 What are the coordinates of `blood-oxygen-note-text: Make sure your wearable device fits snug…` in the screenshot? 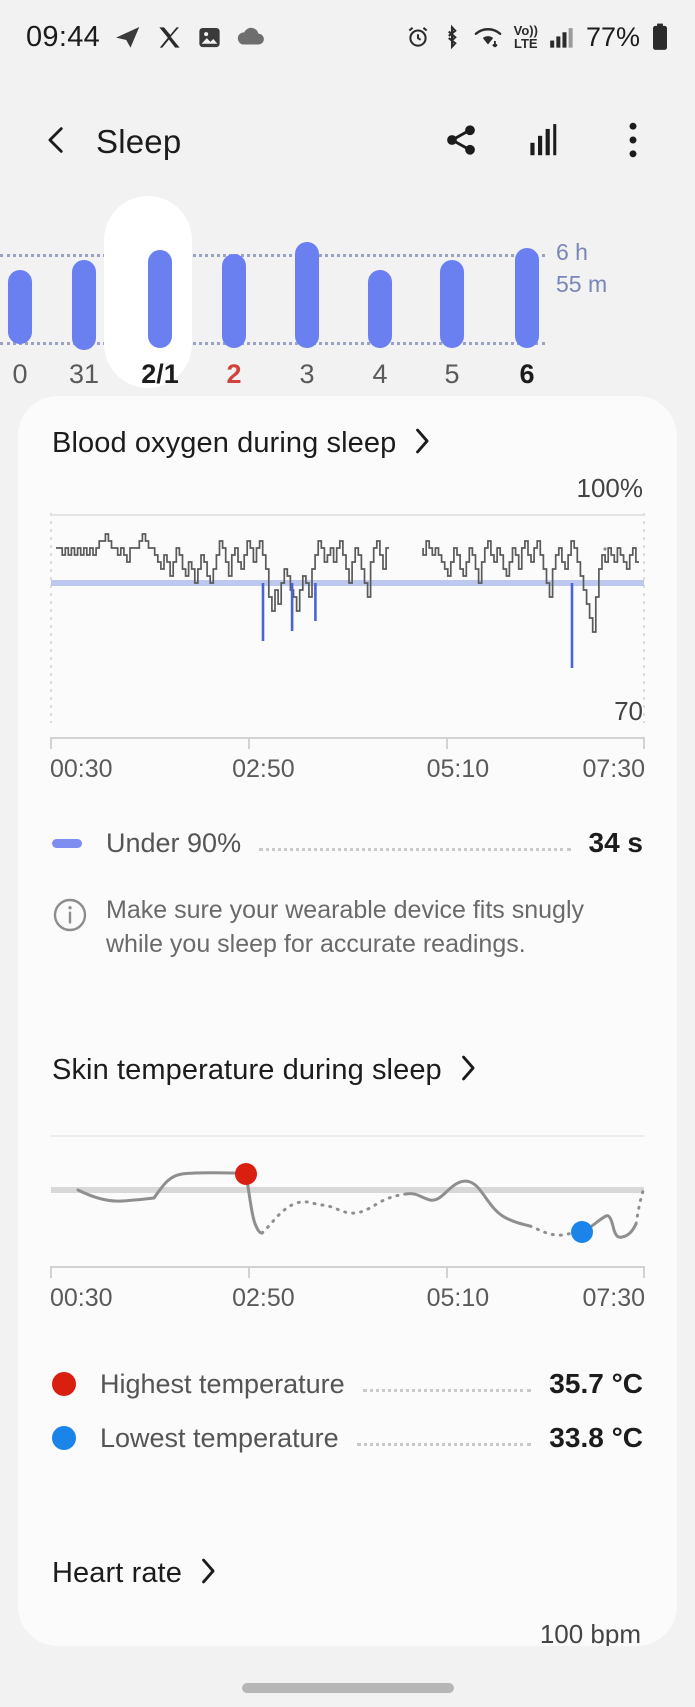 It's located at (345, 927).